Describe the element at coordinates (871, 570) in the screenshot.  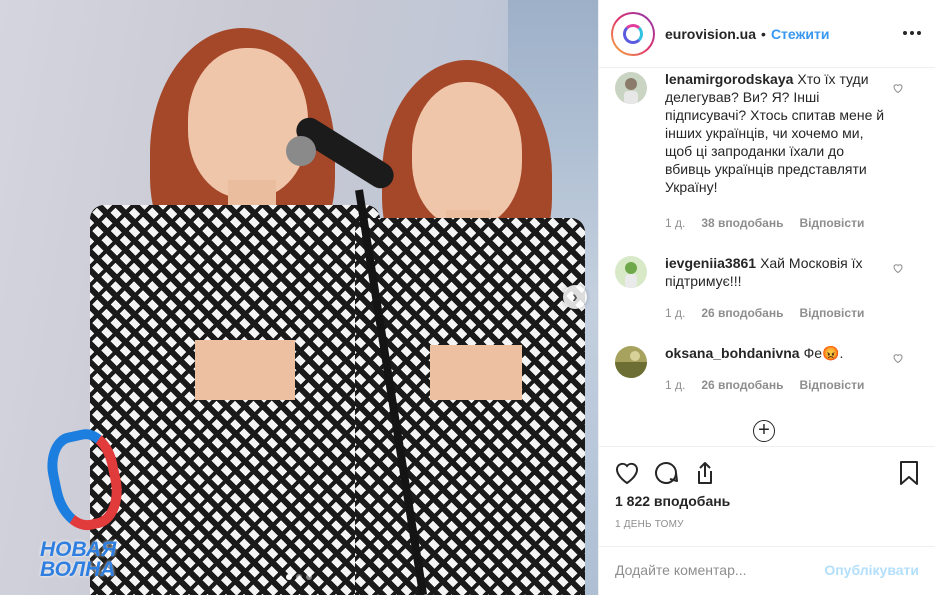
I see `publish-button: Опублікувати` at that location.